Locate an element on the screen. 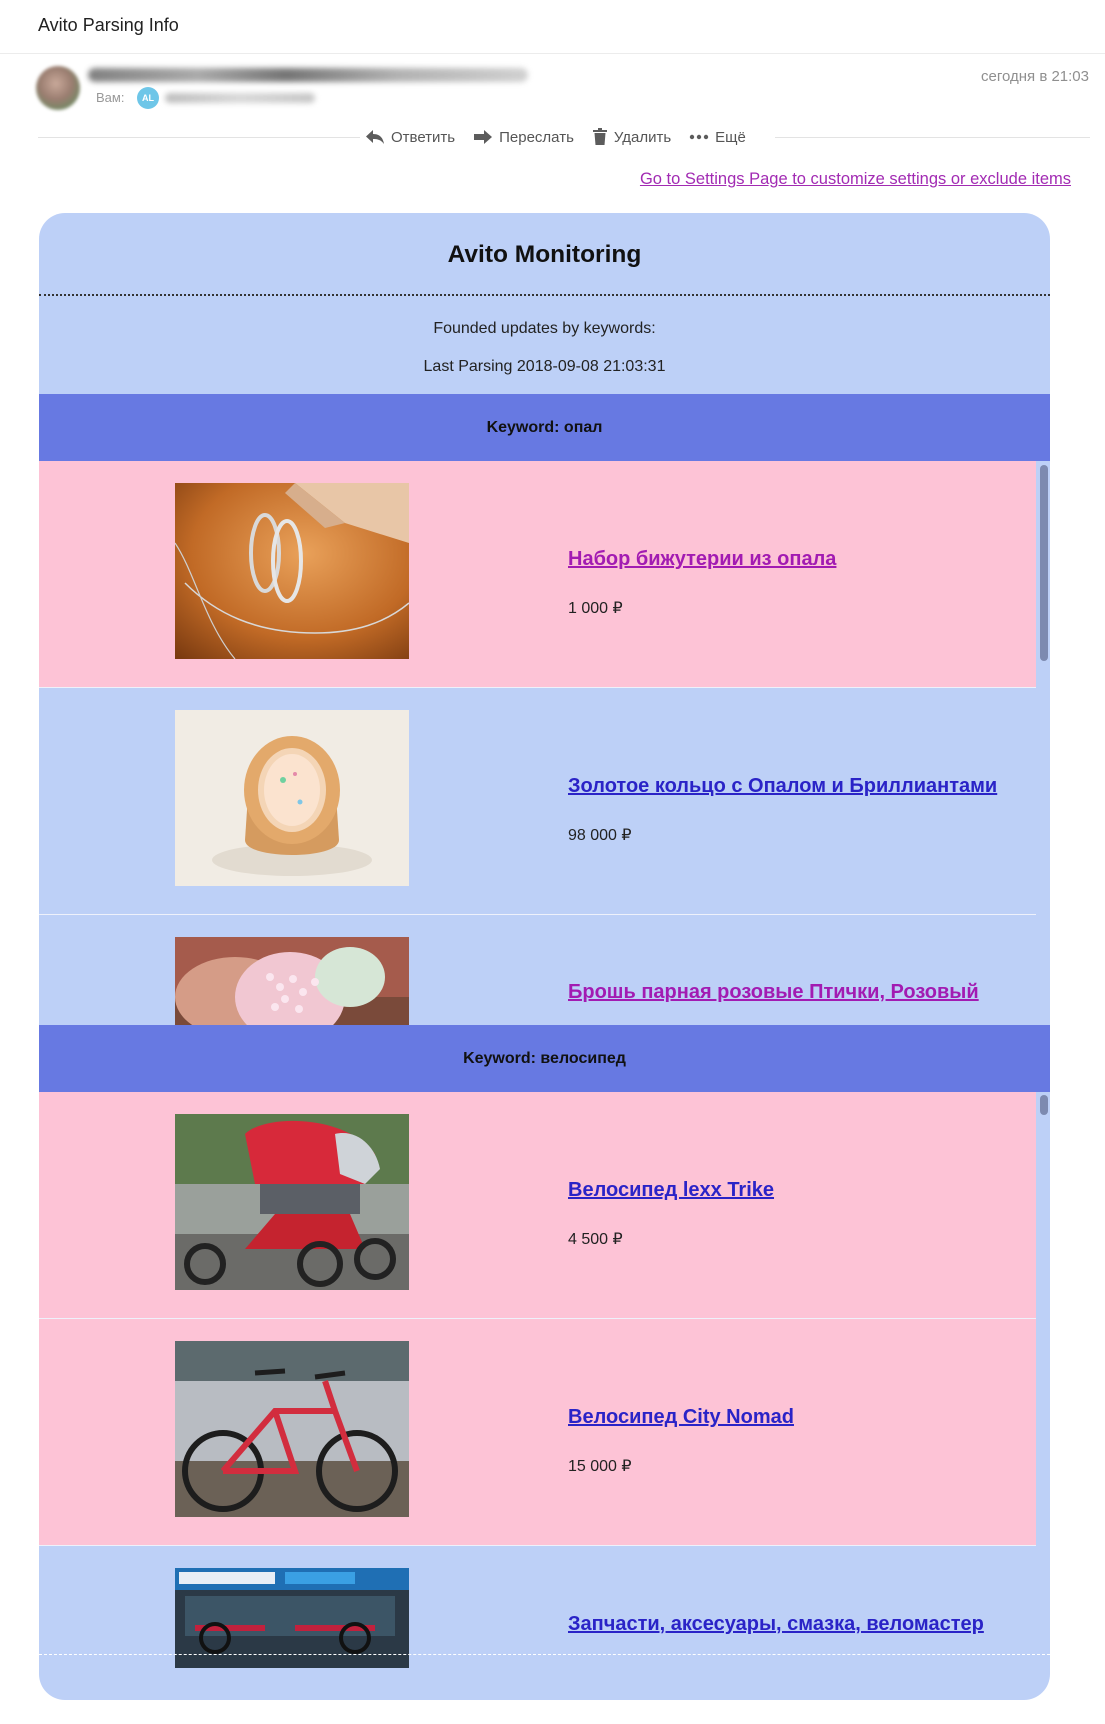 The image size is (1105, 1724). email-subject: Avito Parsing Info is located at coordinates (108, 25).